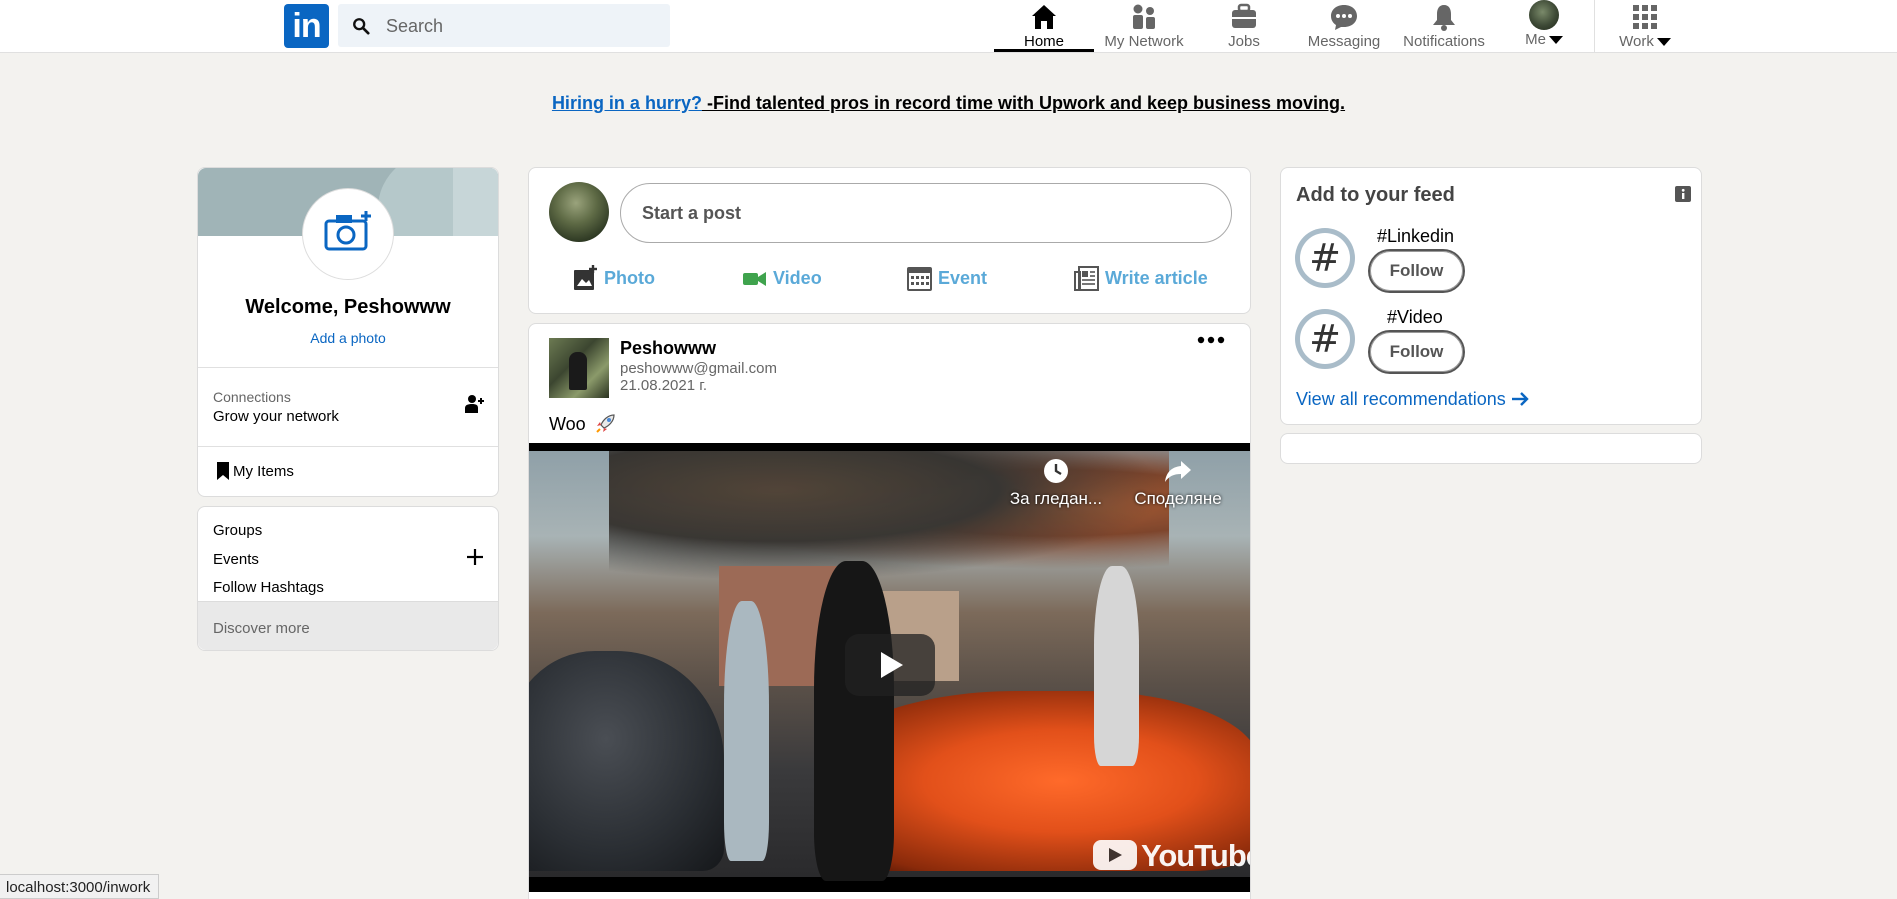 Image resolution: width=1897 pixels, height=899 pixels. Describe the element at coordinates (306, 26) in the screenshot. I see `linkedin-logo: in` at that location.